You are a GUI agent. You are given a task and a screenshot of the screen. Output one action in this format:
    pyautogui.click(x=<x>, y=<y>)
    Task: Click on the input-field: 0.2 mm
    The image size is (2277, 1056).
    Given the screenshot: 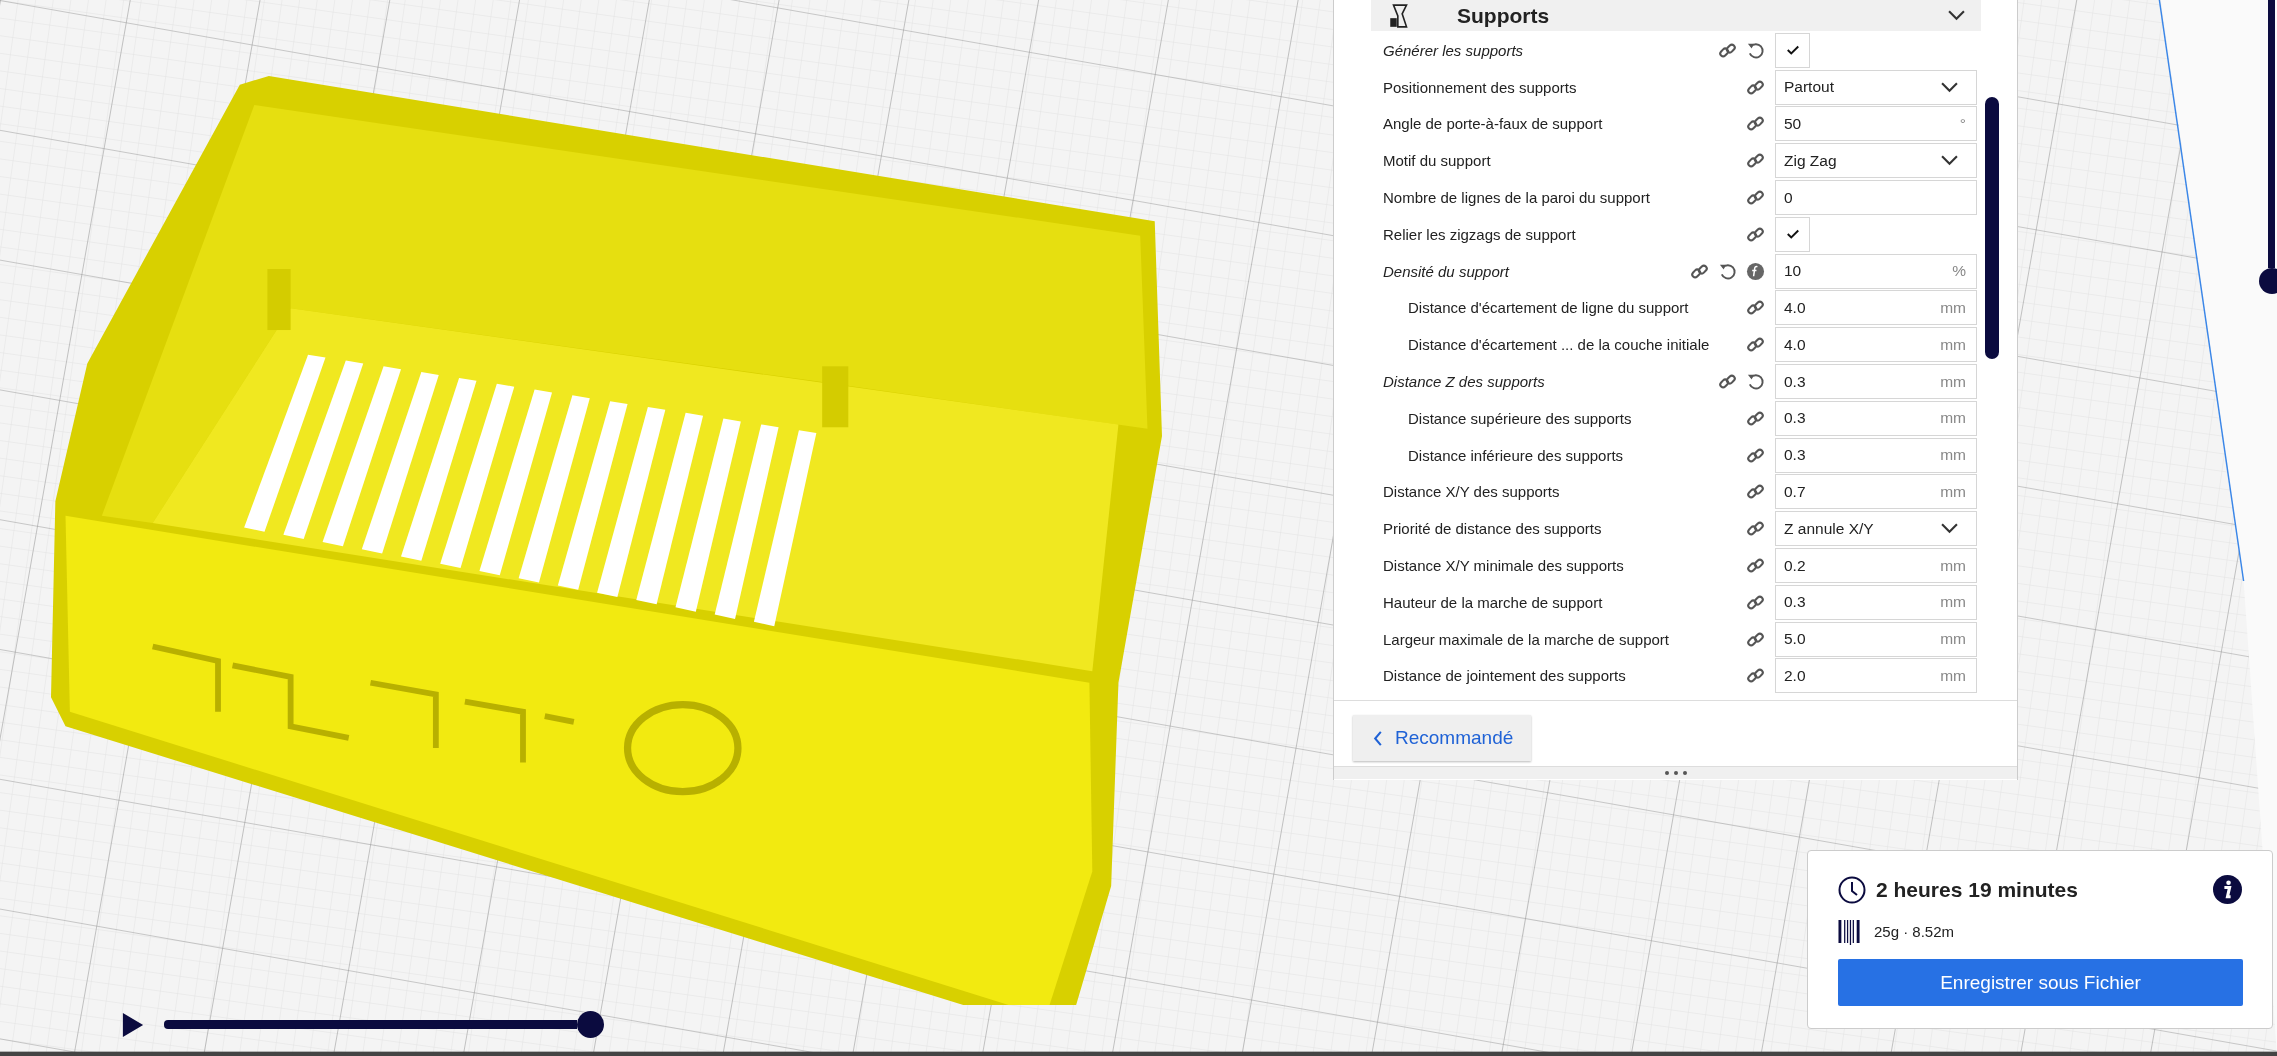 What is the action you would take?
    pyautogui.click(x=1876, y=566)
    